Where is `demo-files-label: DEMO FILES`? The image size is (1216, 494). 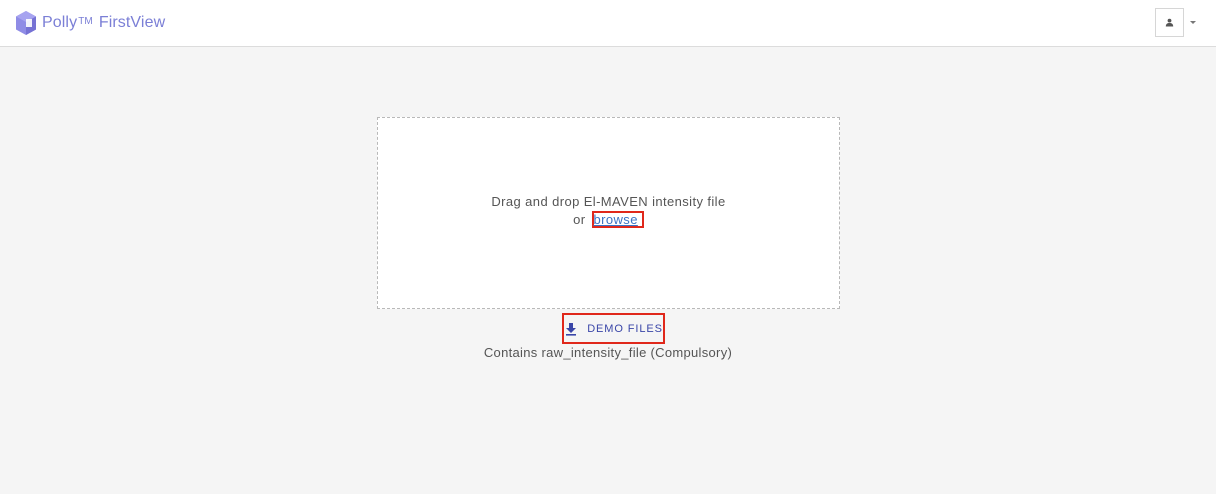
demo-files-label: DEMO FILES is located at coordinates (625, 328).